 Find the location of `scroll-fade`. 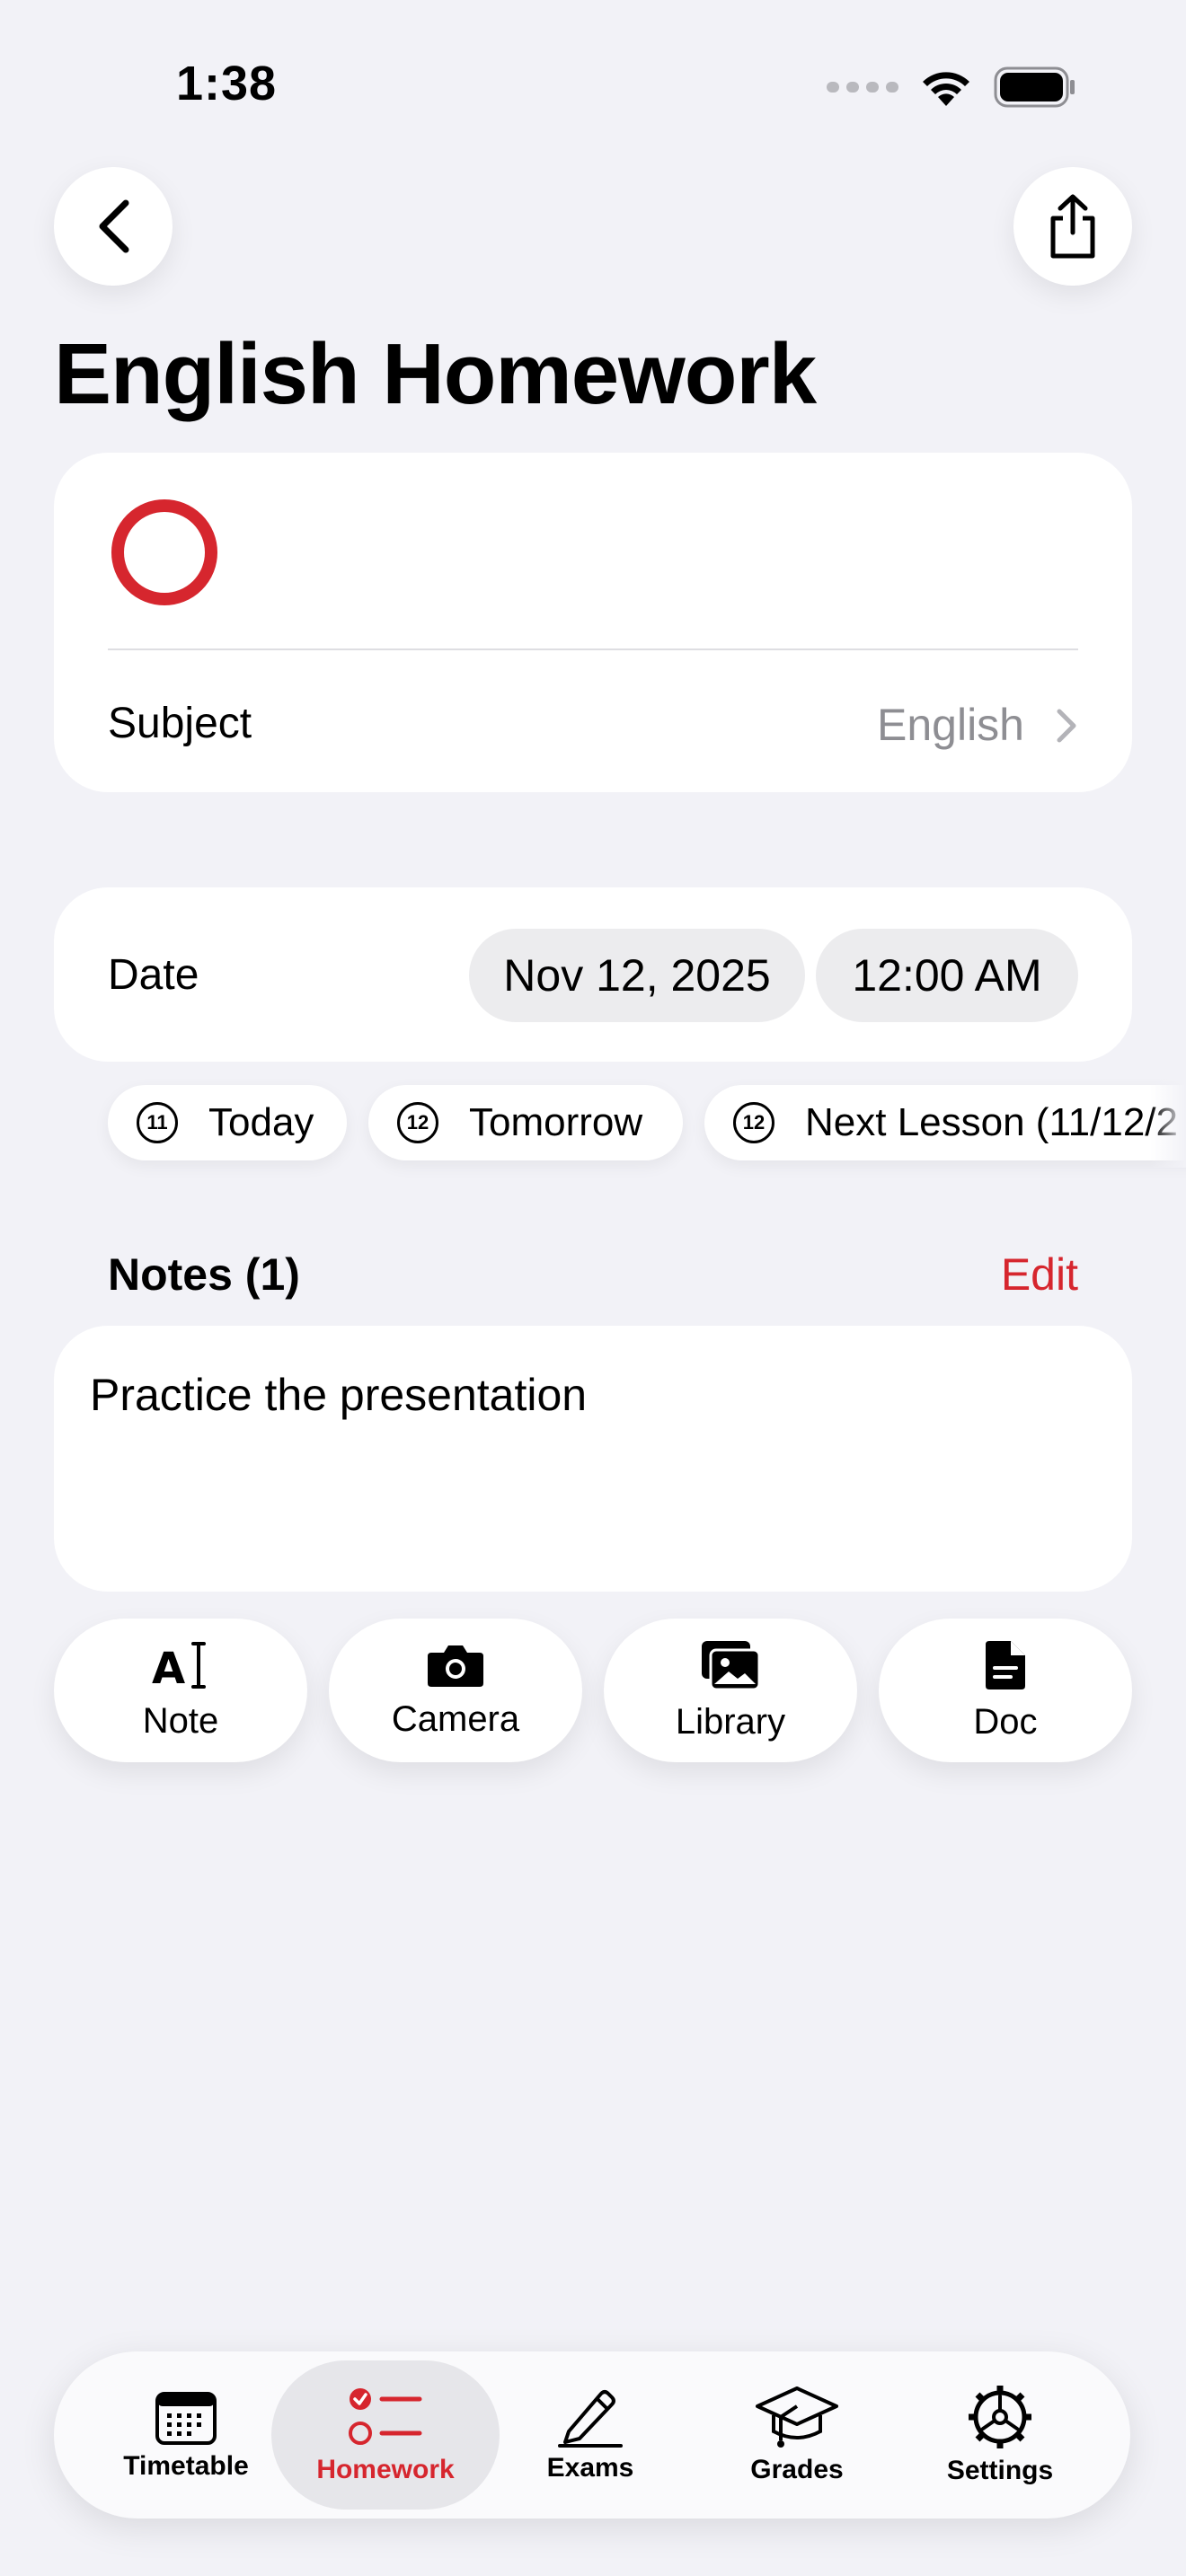

scroll-fade is located at coordinates (1168, 1123).